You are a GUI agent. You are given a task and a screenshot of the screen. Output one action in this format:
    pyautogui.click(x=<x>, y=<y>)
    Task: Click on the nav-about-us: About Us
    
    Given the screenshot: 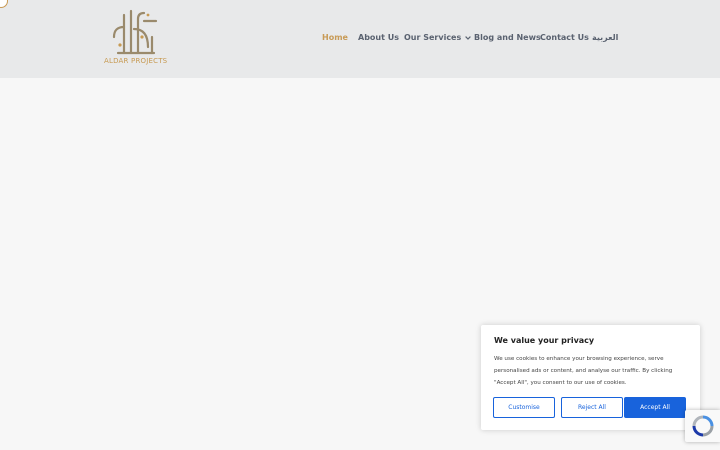 What is the action you would take?
    pyautogui.click(x=378, y=39)
    